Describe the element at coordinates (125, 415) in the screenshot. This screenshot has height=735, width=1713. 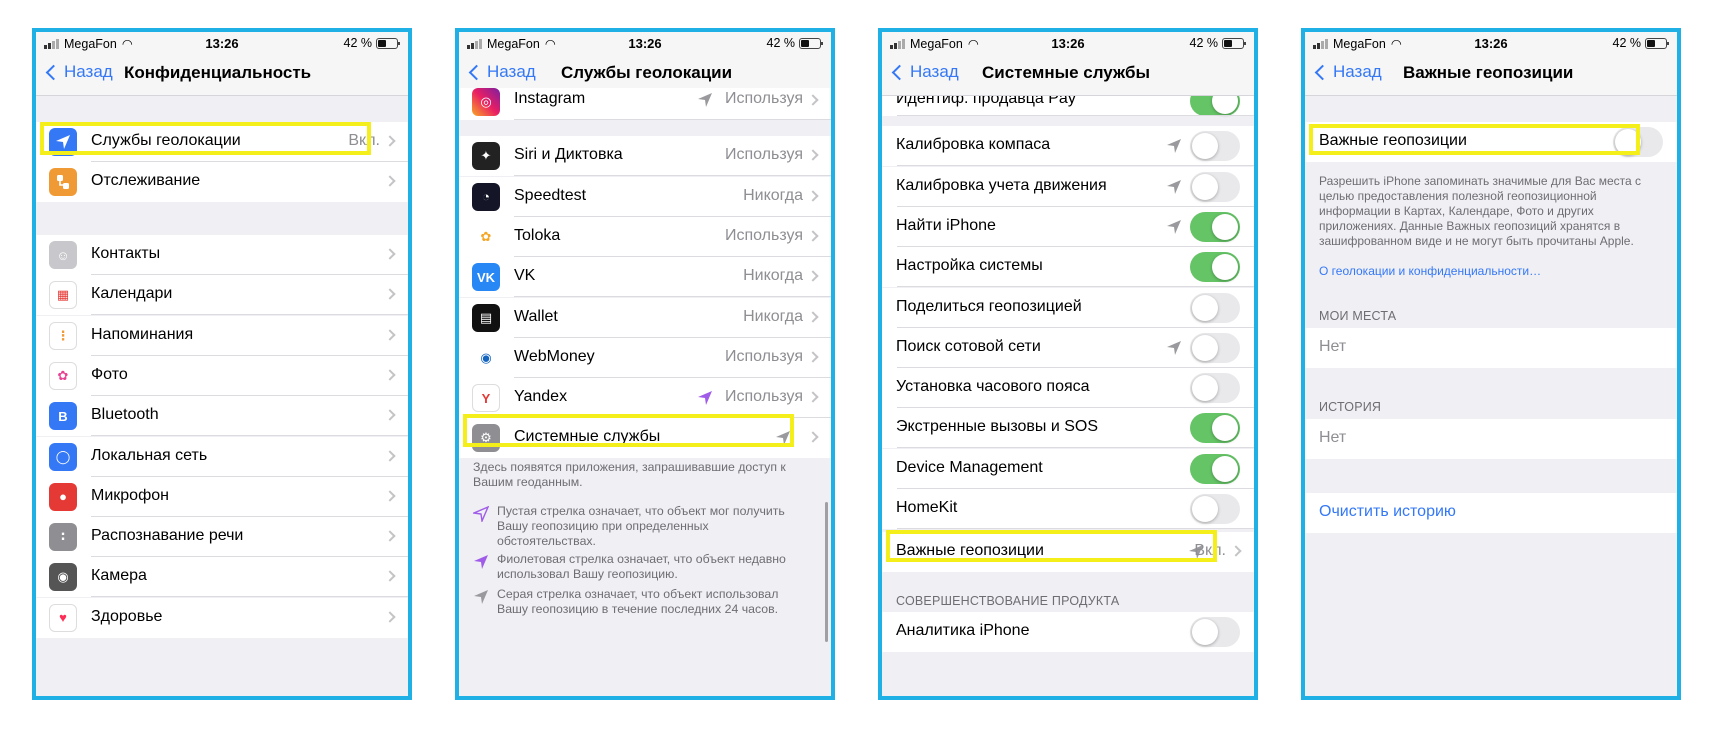
I see `row-label: Bluetooth` at that location.